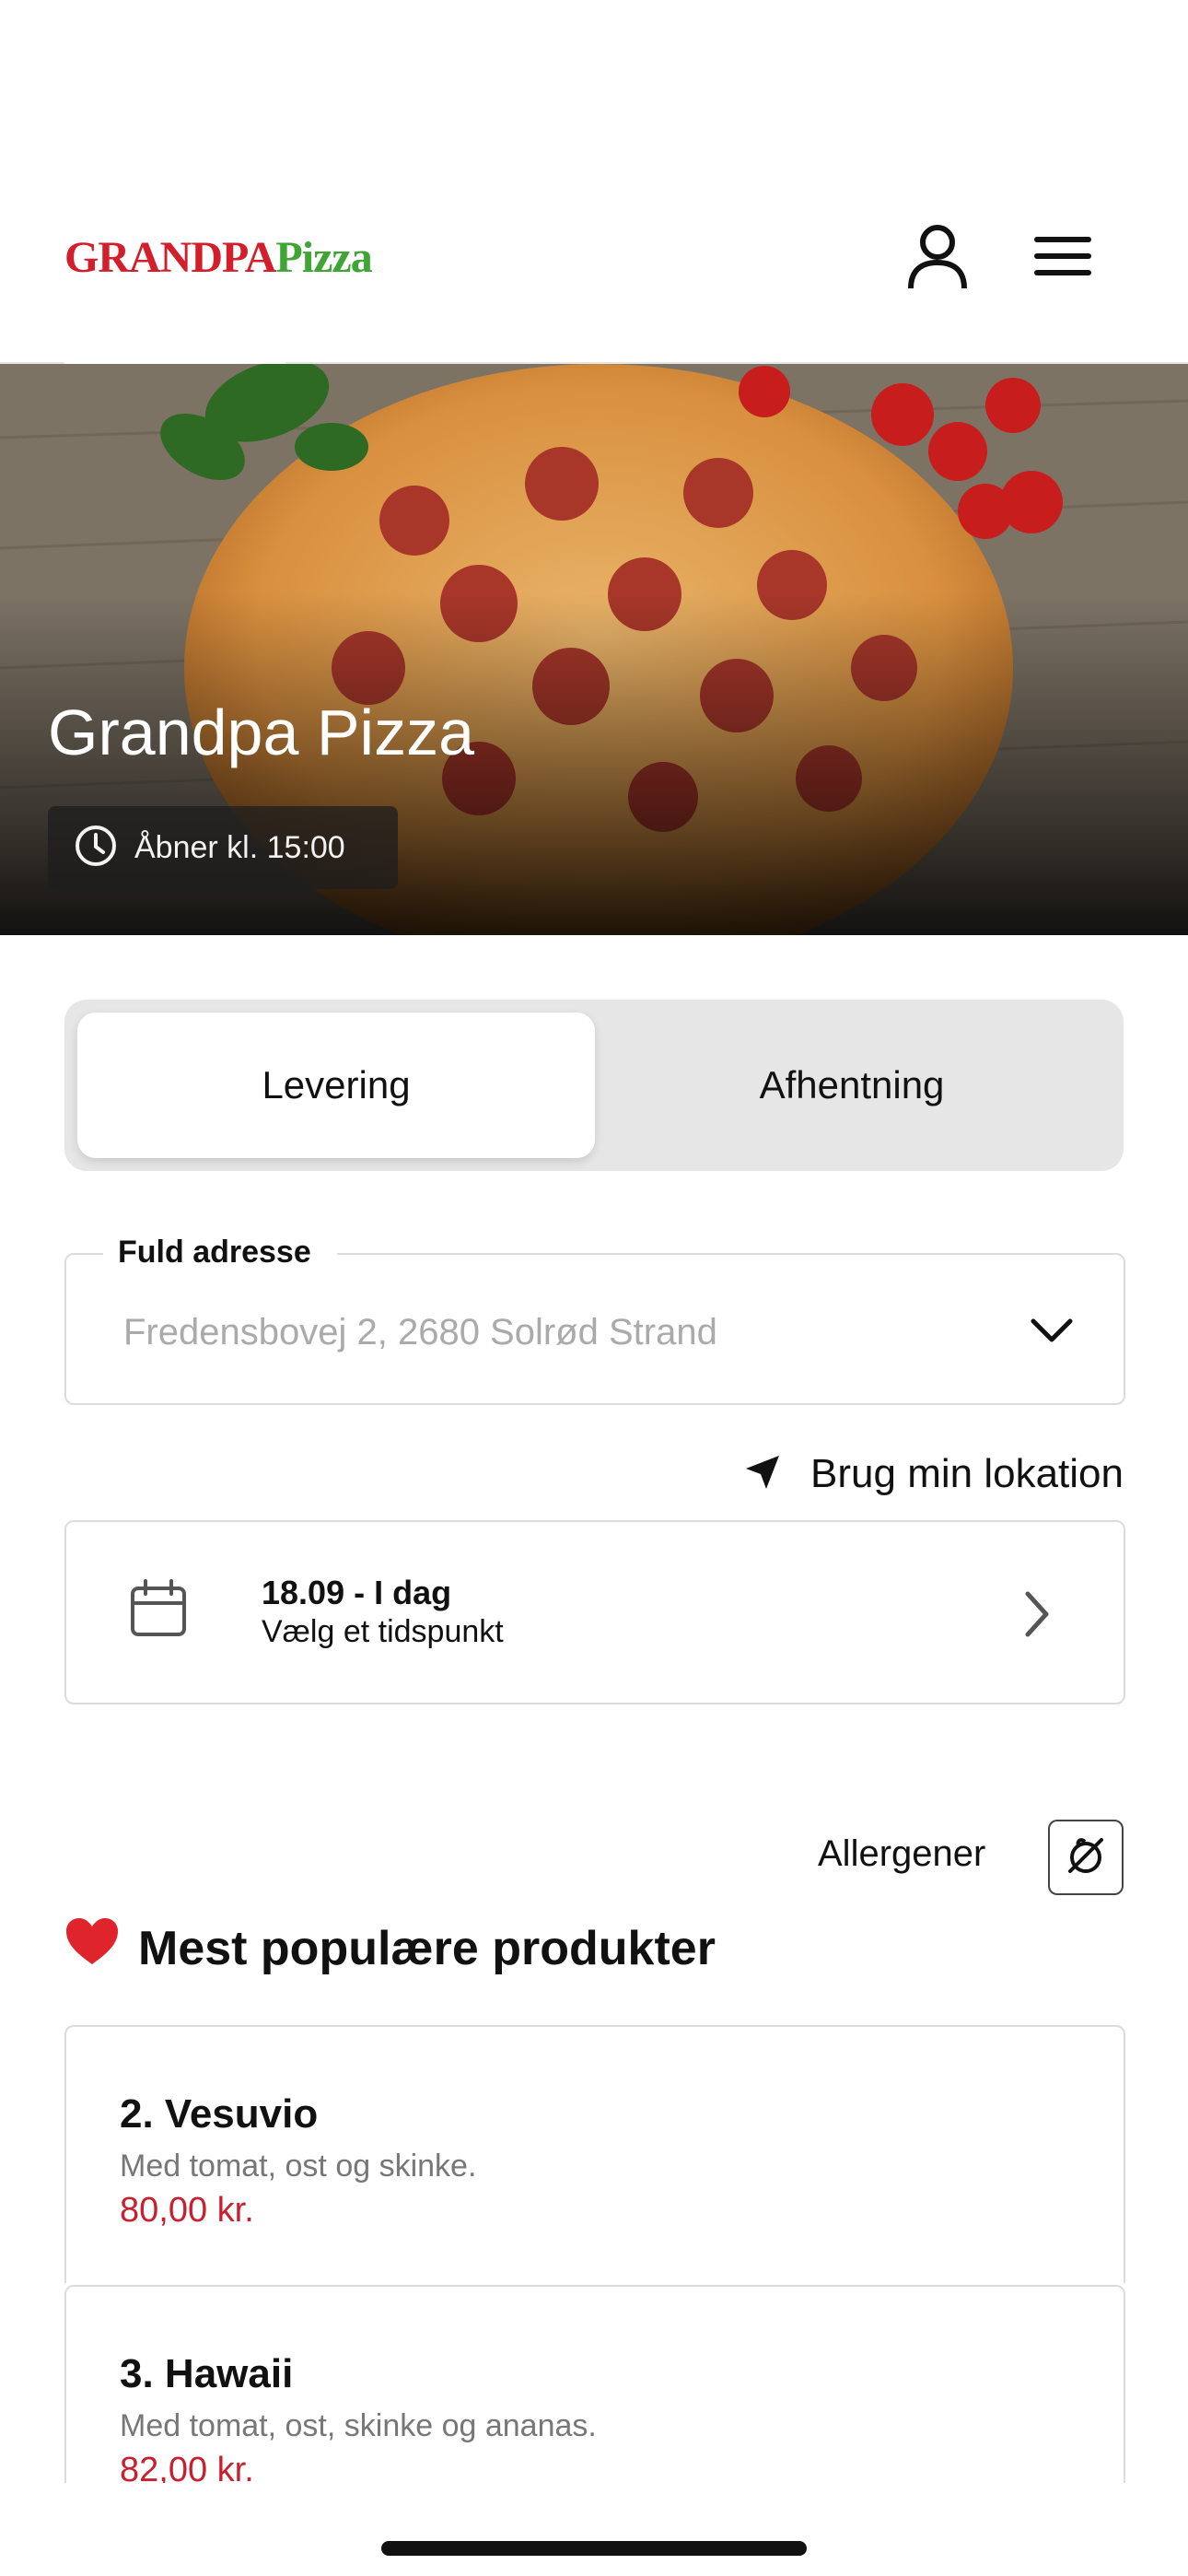  What do you see at coordinates (220, 1253) in the screenshot?
I see `address-label: Fuld adresse` at bounding box center [220, 1253].